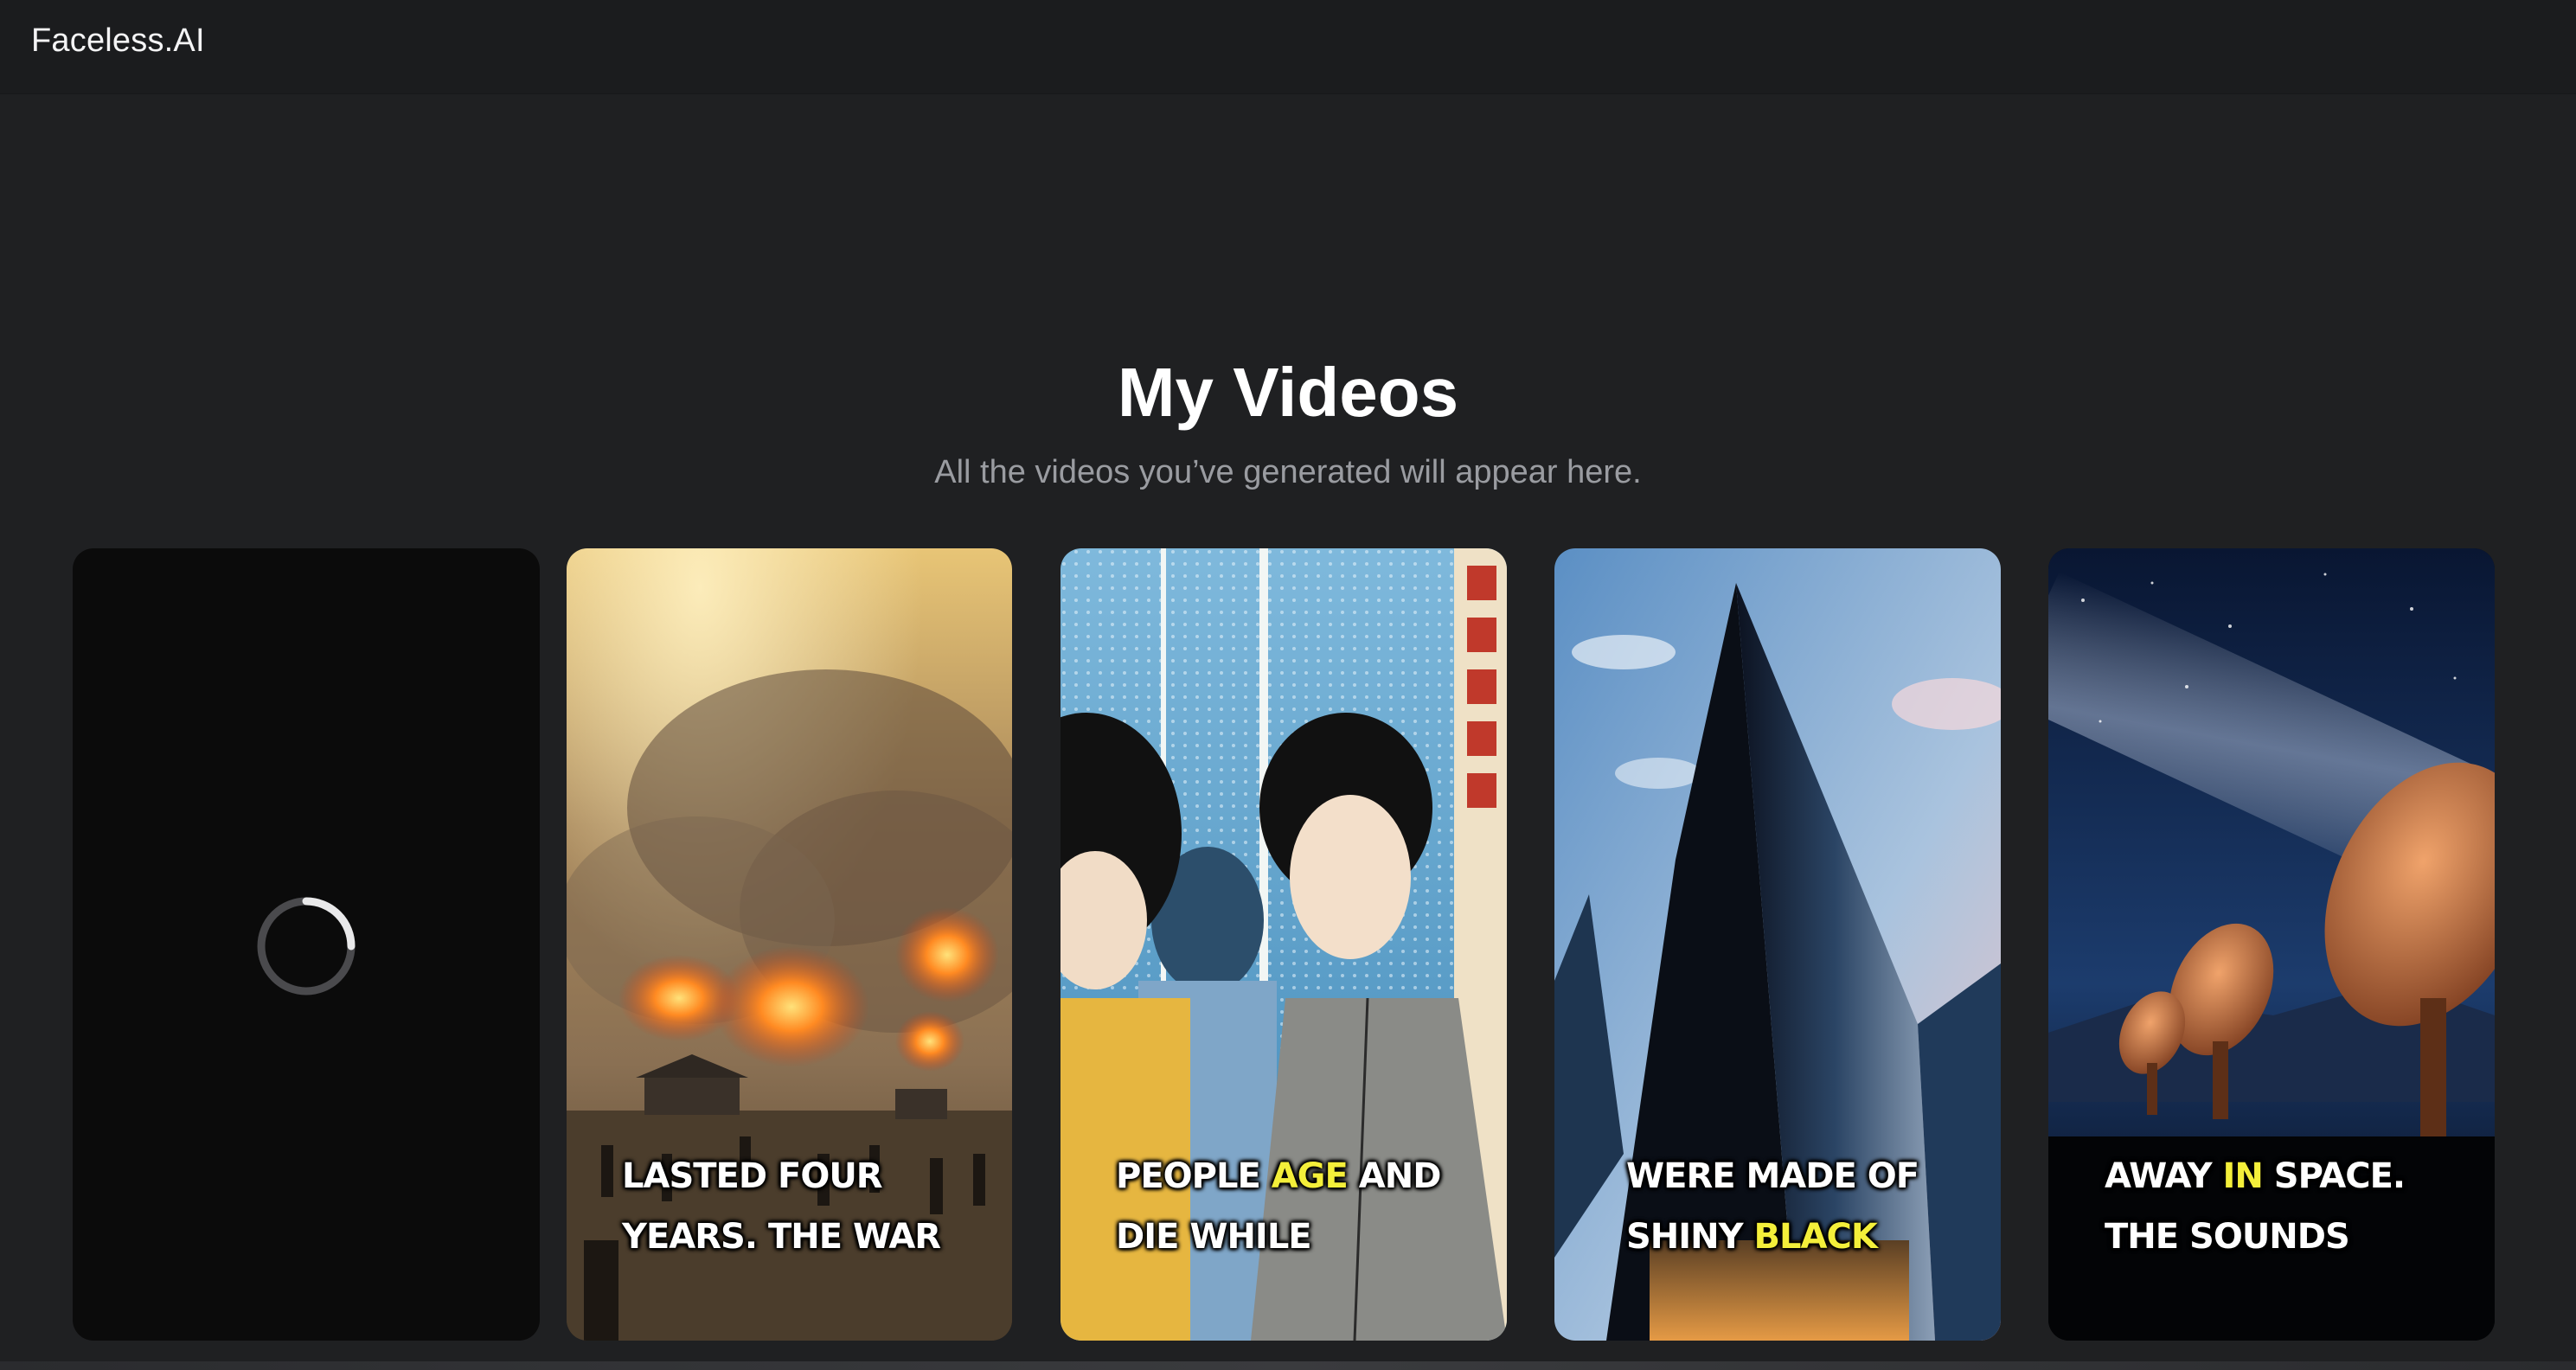  I want to click on horizontal-scrollbar, so click(1288, 1365).